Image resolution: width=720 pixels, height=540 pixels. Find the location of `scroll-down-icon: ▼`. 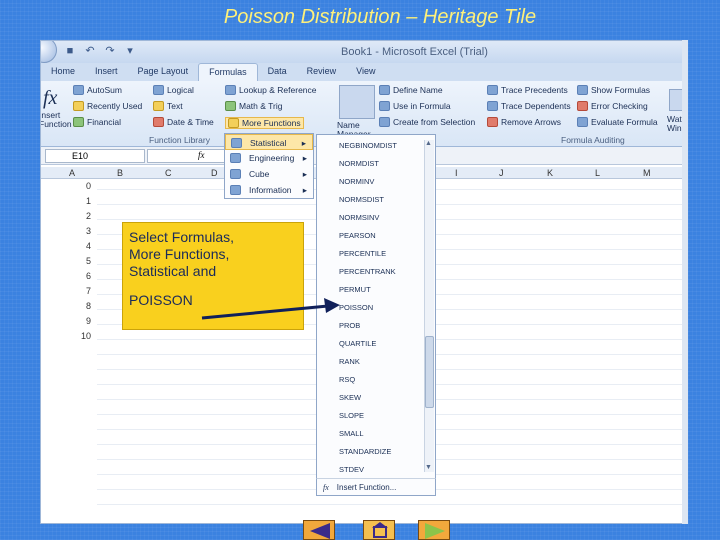

scroll-down-icon: ▼ is located at coordinates (428, 467).